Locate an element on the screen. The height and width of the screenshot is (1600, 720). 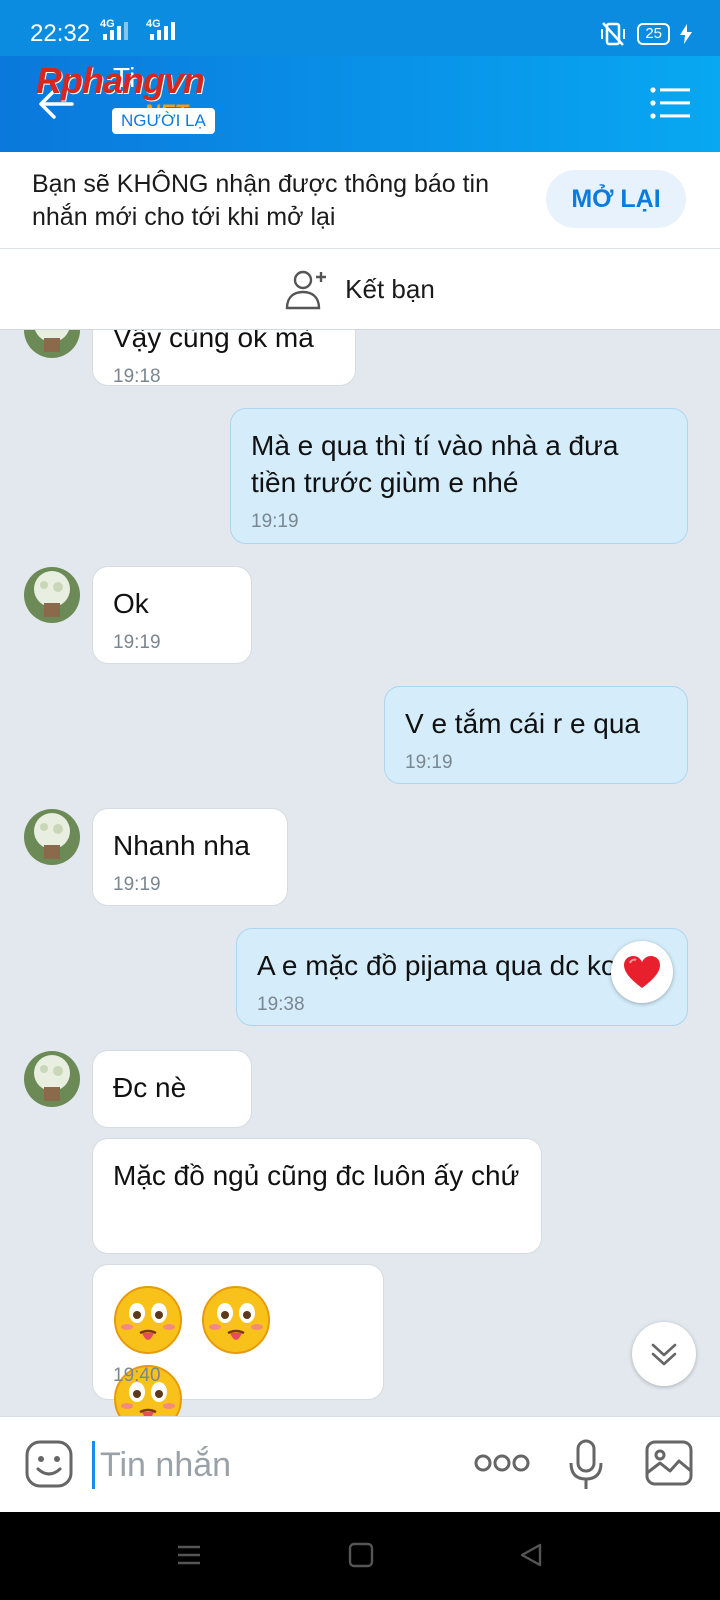
message-bubble: Vậy cũng ok mà 19:18 is located at coordinates (224, 358).